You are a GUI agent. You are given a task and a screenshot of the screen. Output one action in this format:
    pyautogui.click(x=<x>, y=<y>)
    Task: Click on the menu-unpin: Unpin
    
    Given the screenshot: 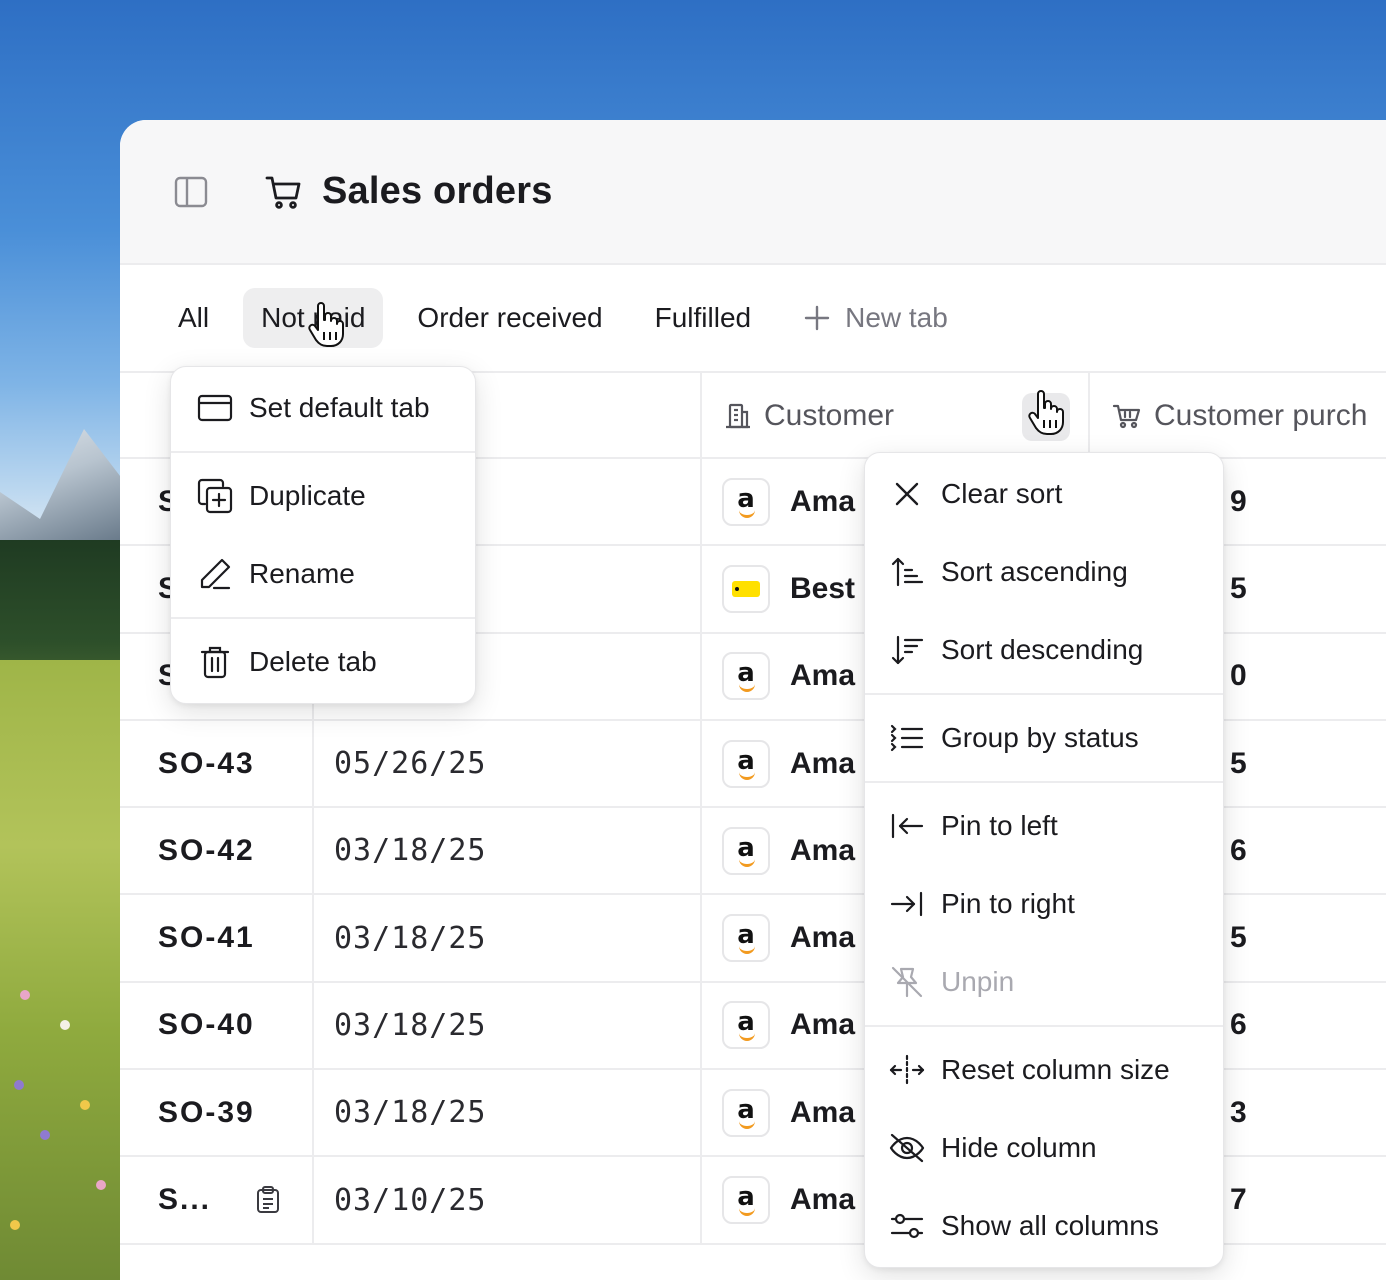 What is the action you would take?
    pyautogui.click(x=1044, y=982)
    